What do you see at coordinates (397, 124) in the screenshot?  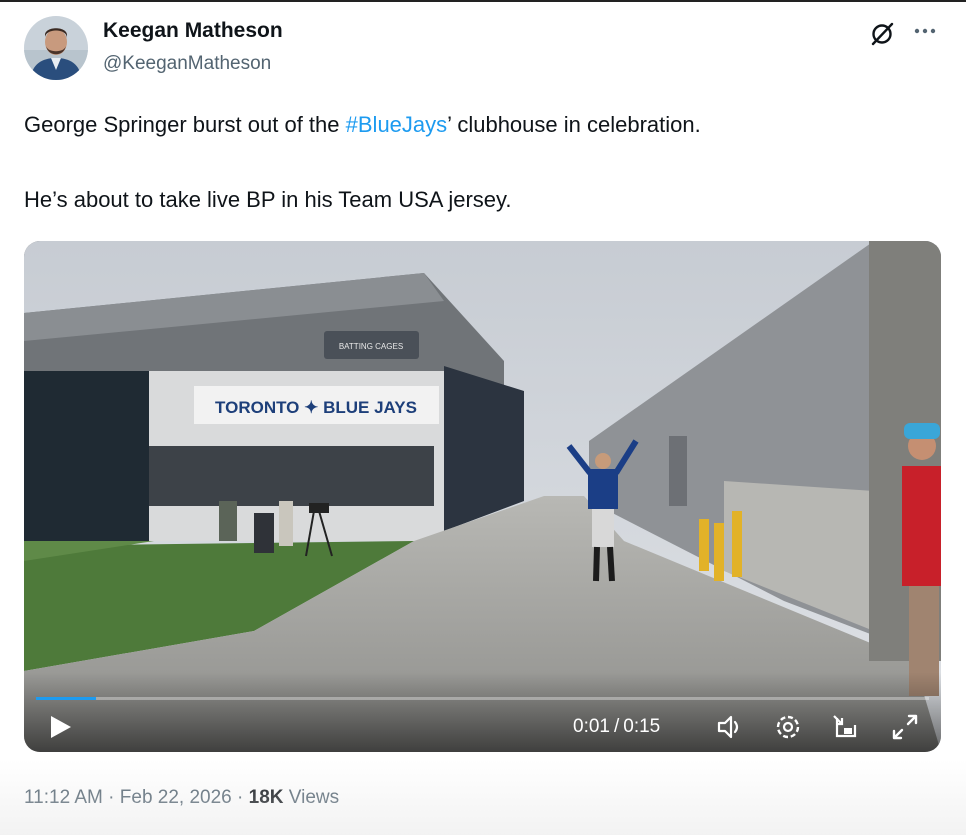 I see `hashtag-link: #BlueJays` at bounding box center [397, 124].